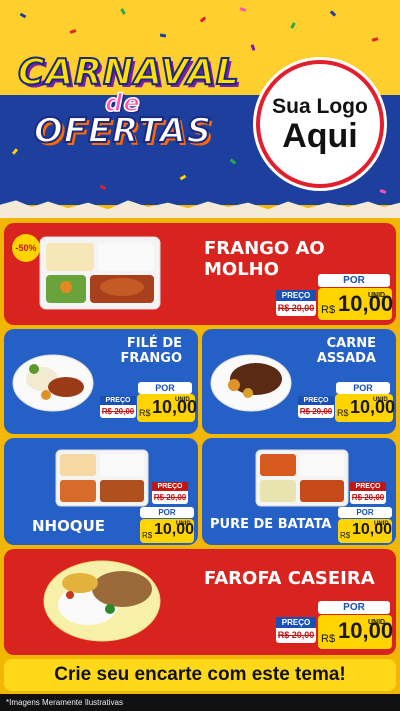 Image resolution: width=400 pixels, height=711 pixels. Describe the element at coordinates (320, 136) in the screenshot. I see `logo-text-line2: Aqui` at that location.